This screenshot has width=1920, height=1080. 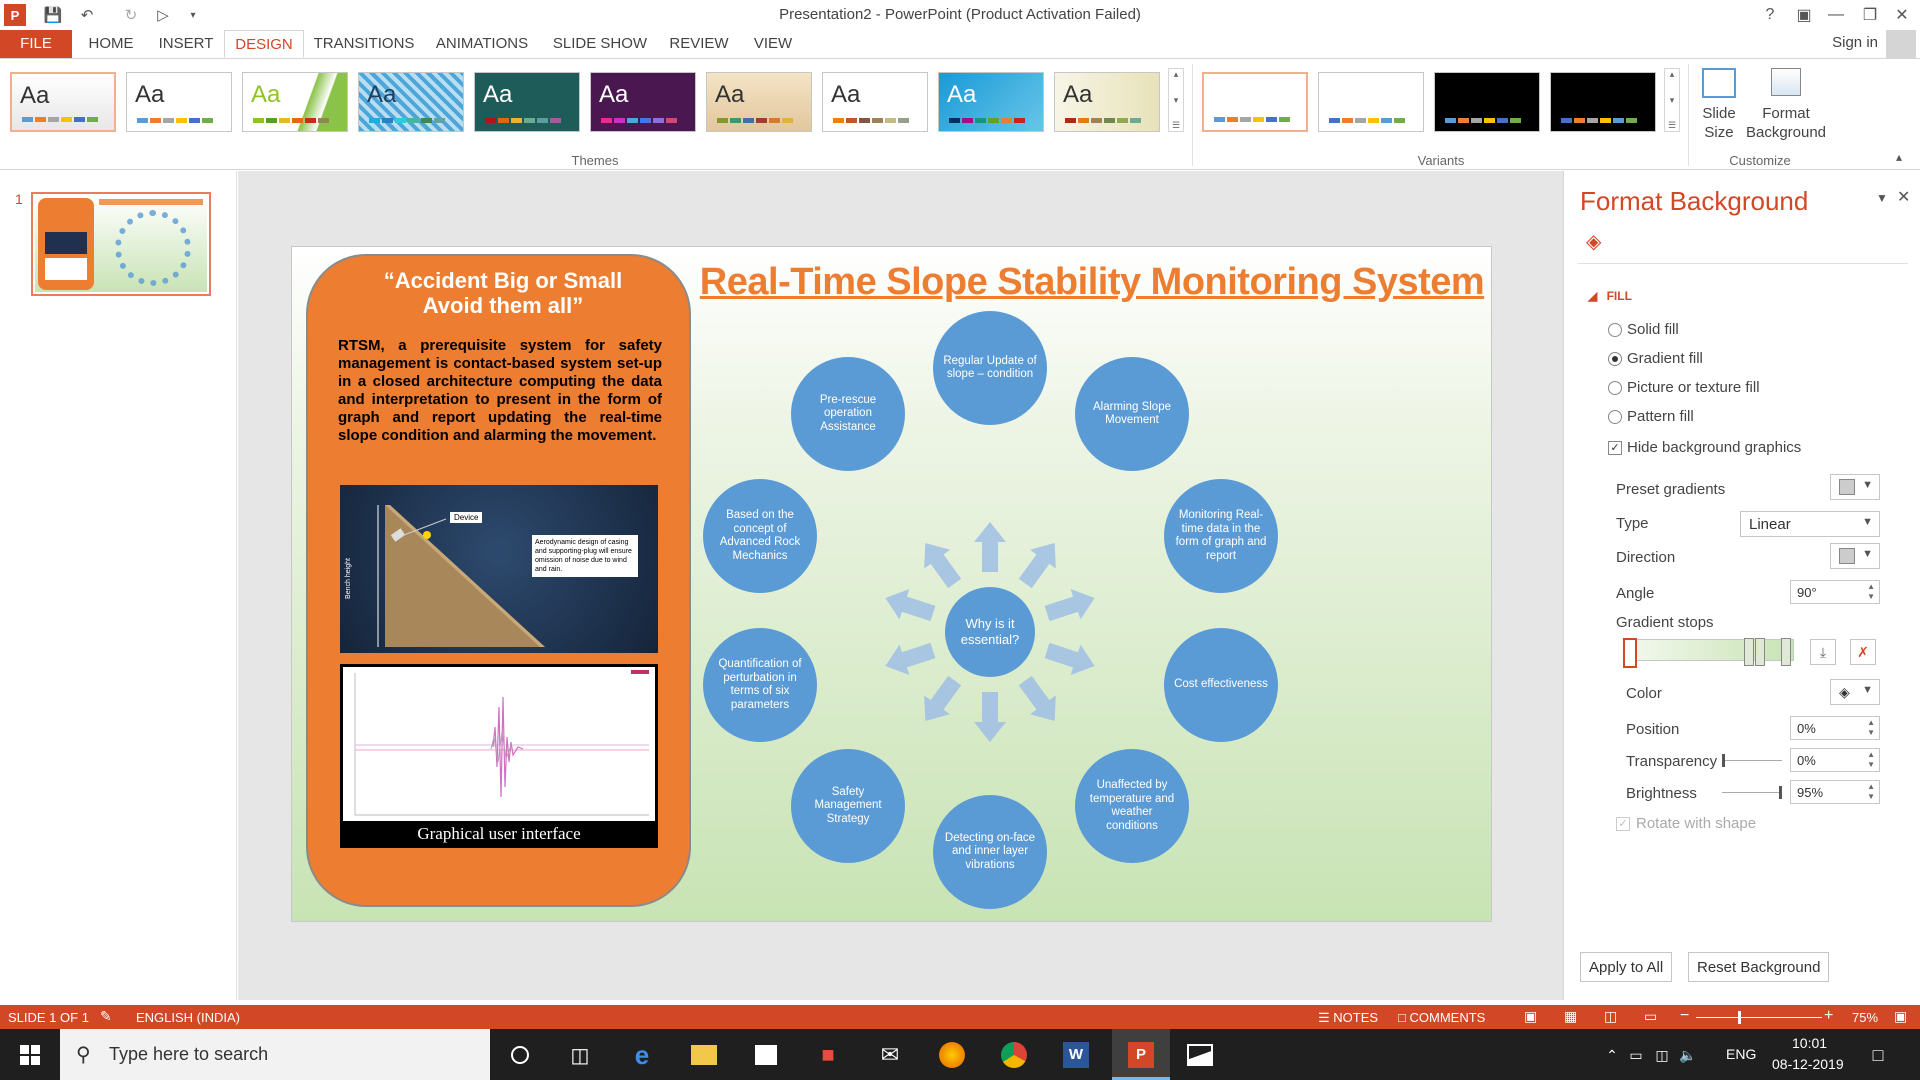 What do you see at coordinates (1615, 417) in the screenshot?
I see `pattern-fill-radio` at bounding box center [1615, 417].